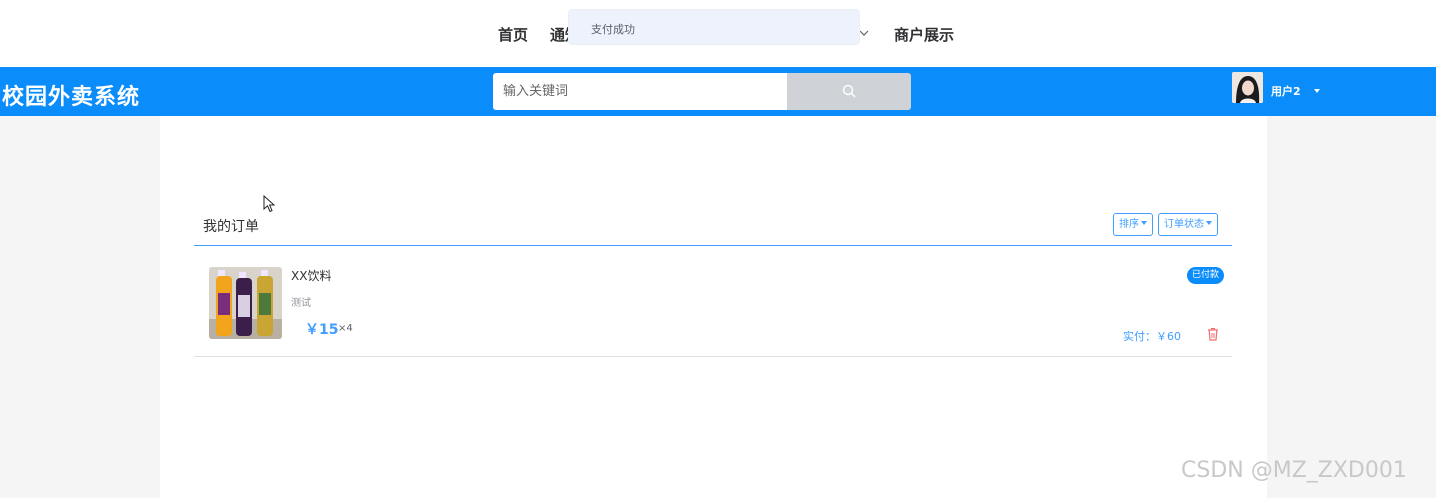 Image resolution: width=1436 pixels, height=498 pixels. I want to click on product-name: XX饮料, so click(311, 275).